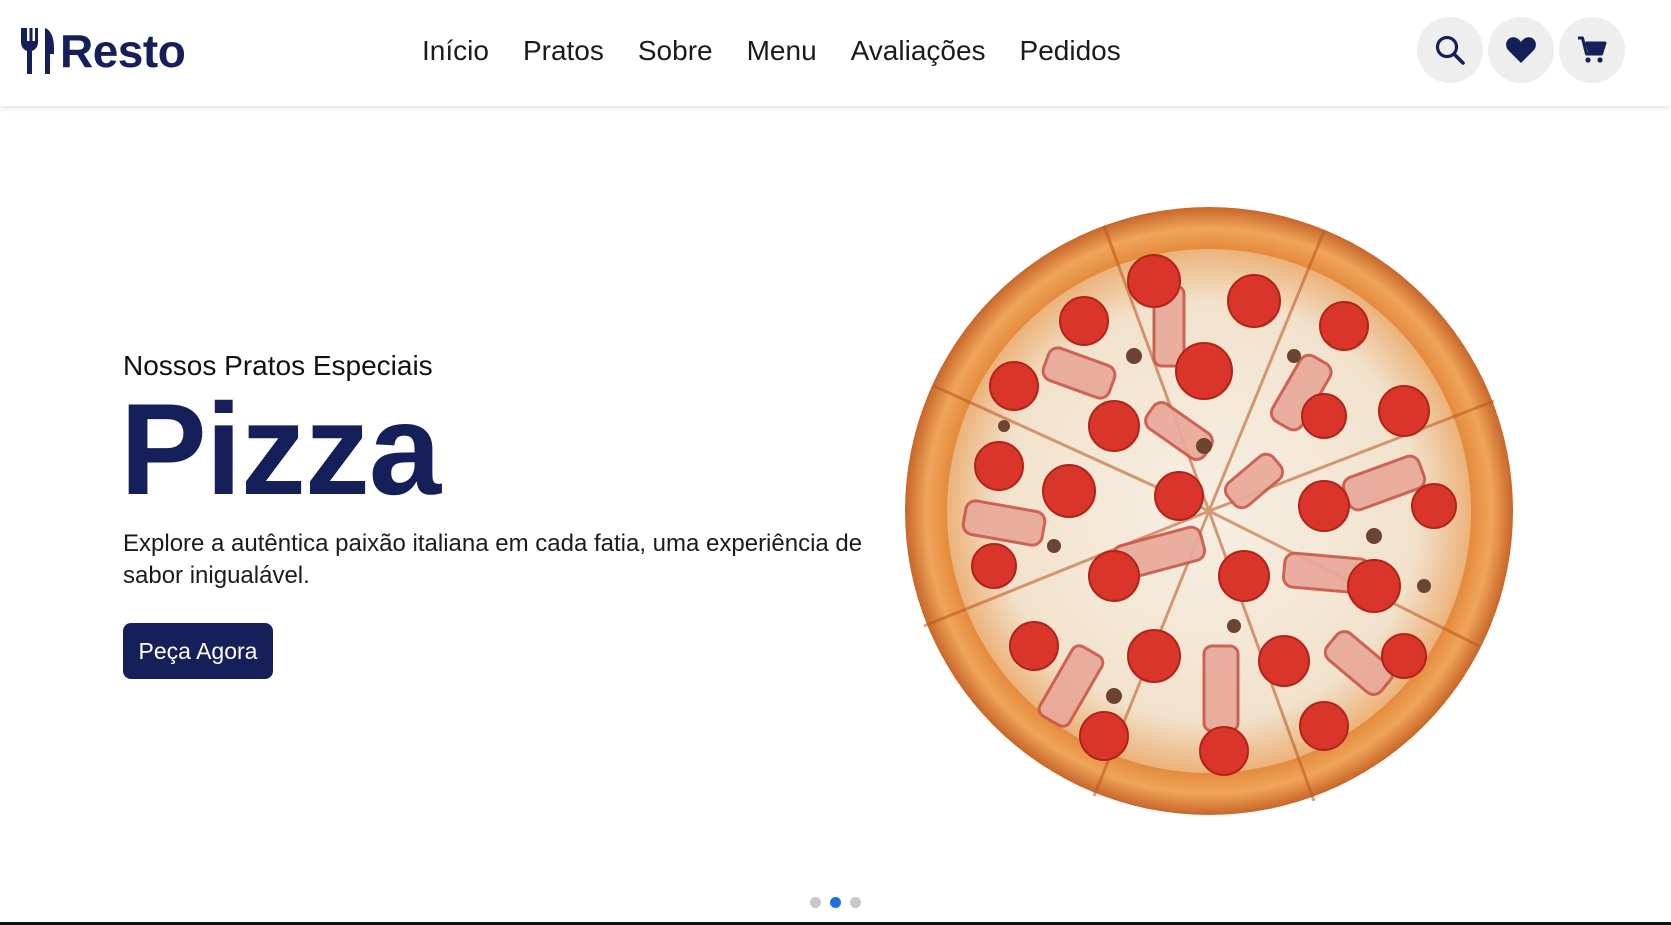 The height and width of the screenshot is (925, 1671). I want to click on brand-logo: Resto, so click(102, 51).